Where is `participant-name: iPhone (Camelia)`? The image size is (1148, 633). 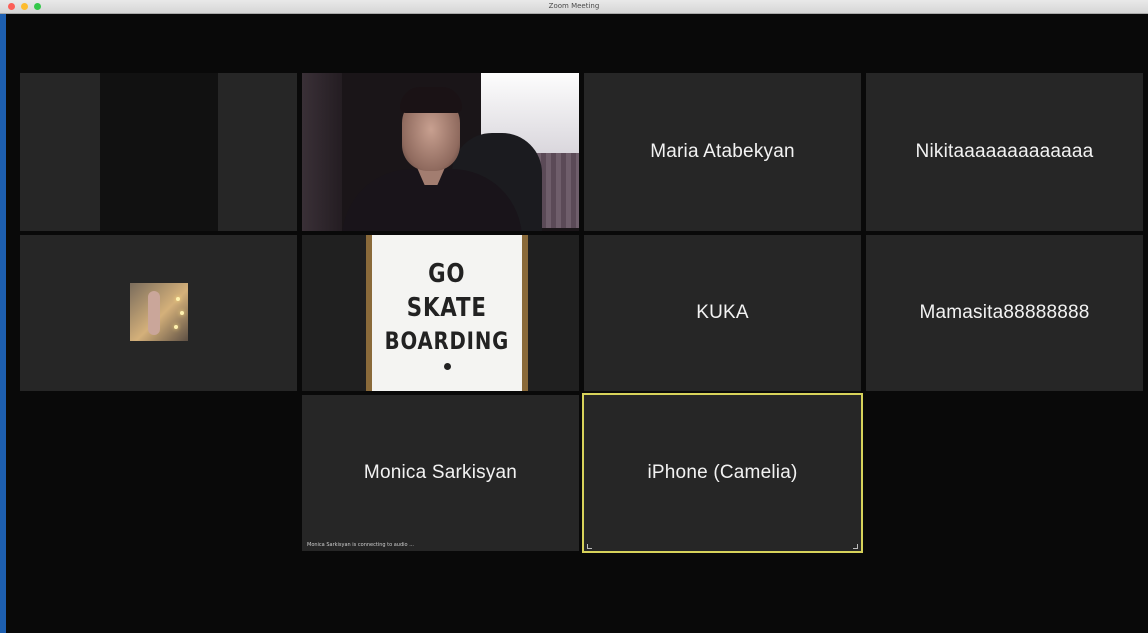 participant-name: iPhone (Camelia) is located at coordinates (722, 472).